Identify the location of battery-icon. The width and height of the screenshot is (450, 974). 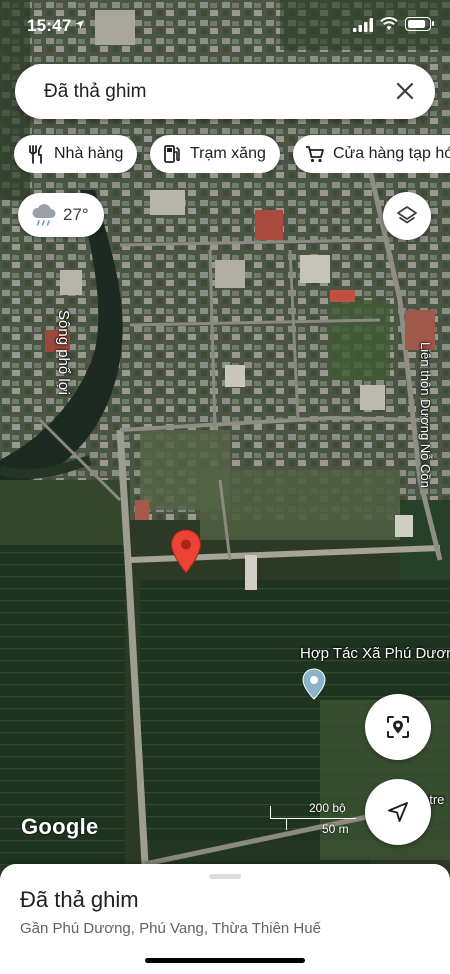
(419, 24).